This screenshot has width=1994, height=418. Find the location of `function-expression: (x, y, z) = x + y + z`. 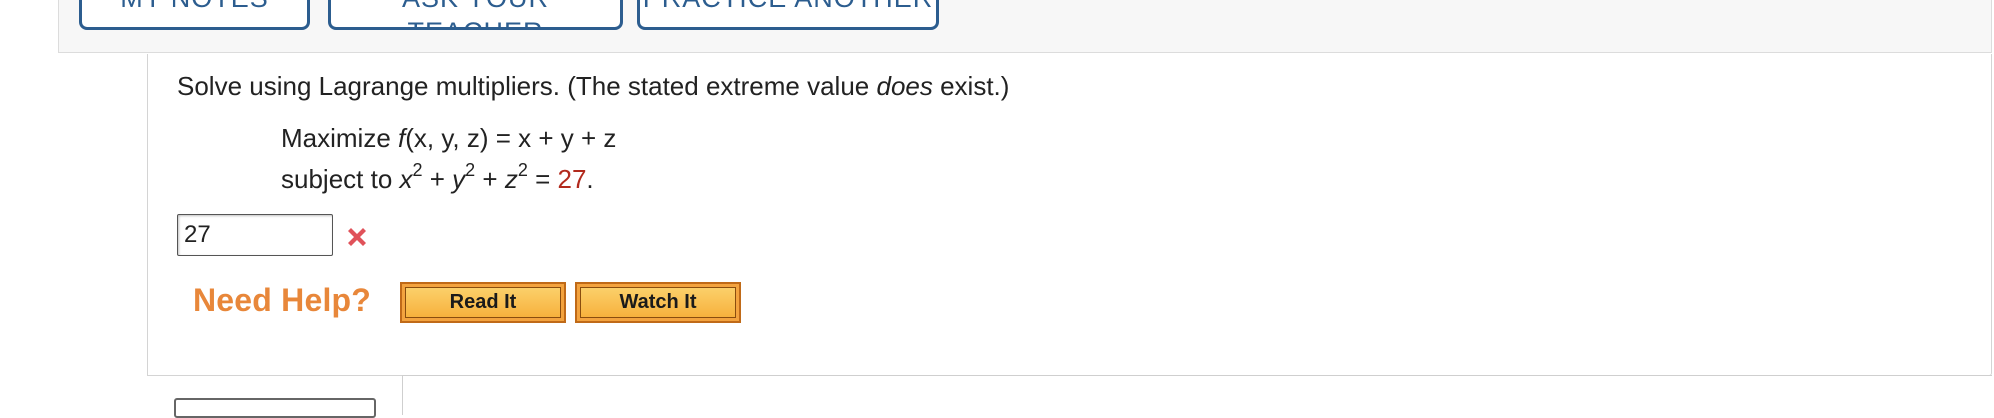

function-expression: (x, y, z) = x + y + z is located at coordinates (511, 138).